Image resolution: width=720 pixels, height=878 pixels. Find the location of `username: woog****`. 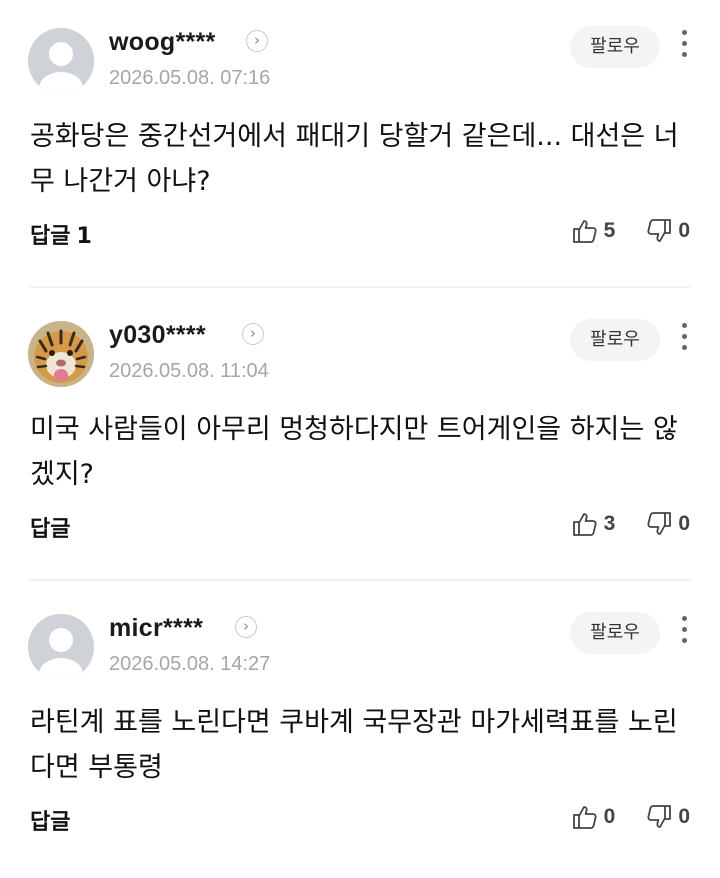

username: woog**** is located at coordinates (162, 42).